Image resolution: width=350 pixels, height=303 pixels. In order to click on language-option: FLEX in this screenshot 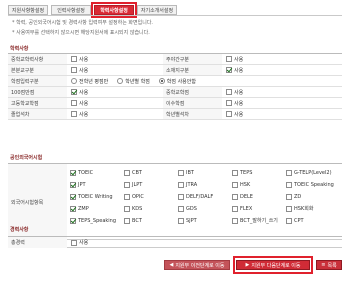, I will do `click(259, 208)`.